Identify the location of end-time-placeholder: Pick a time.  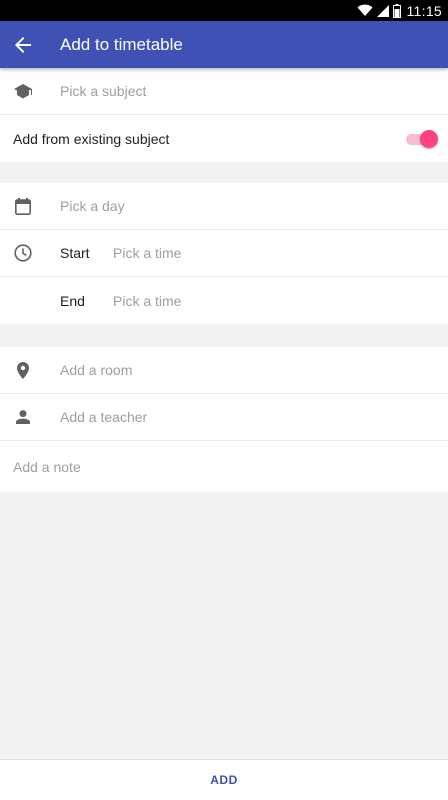
(147, 301).